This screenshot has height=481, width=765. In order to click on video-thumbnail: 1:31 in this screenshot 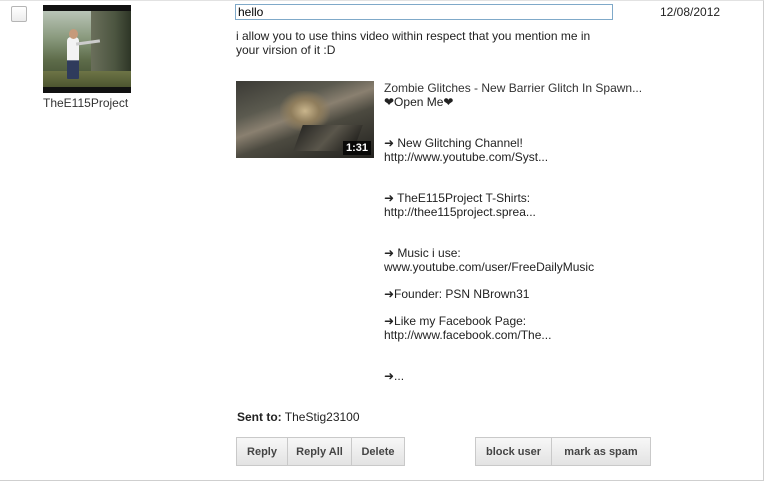, I will do `click(305, 119)`.